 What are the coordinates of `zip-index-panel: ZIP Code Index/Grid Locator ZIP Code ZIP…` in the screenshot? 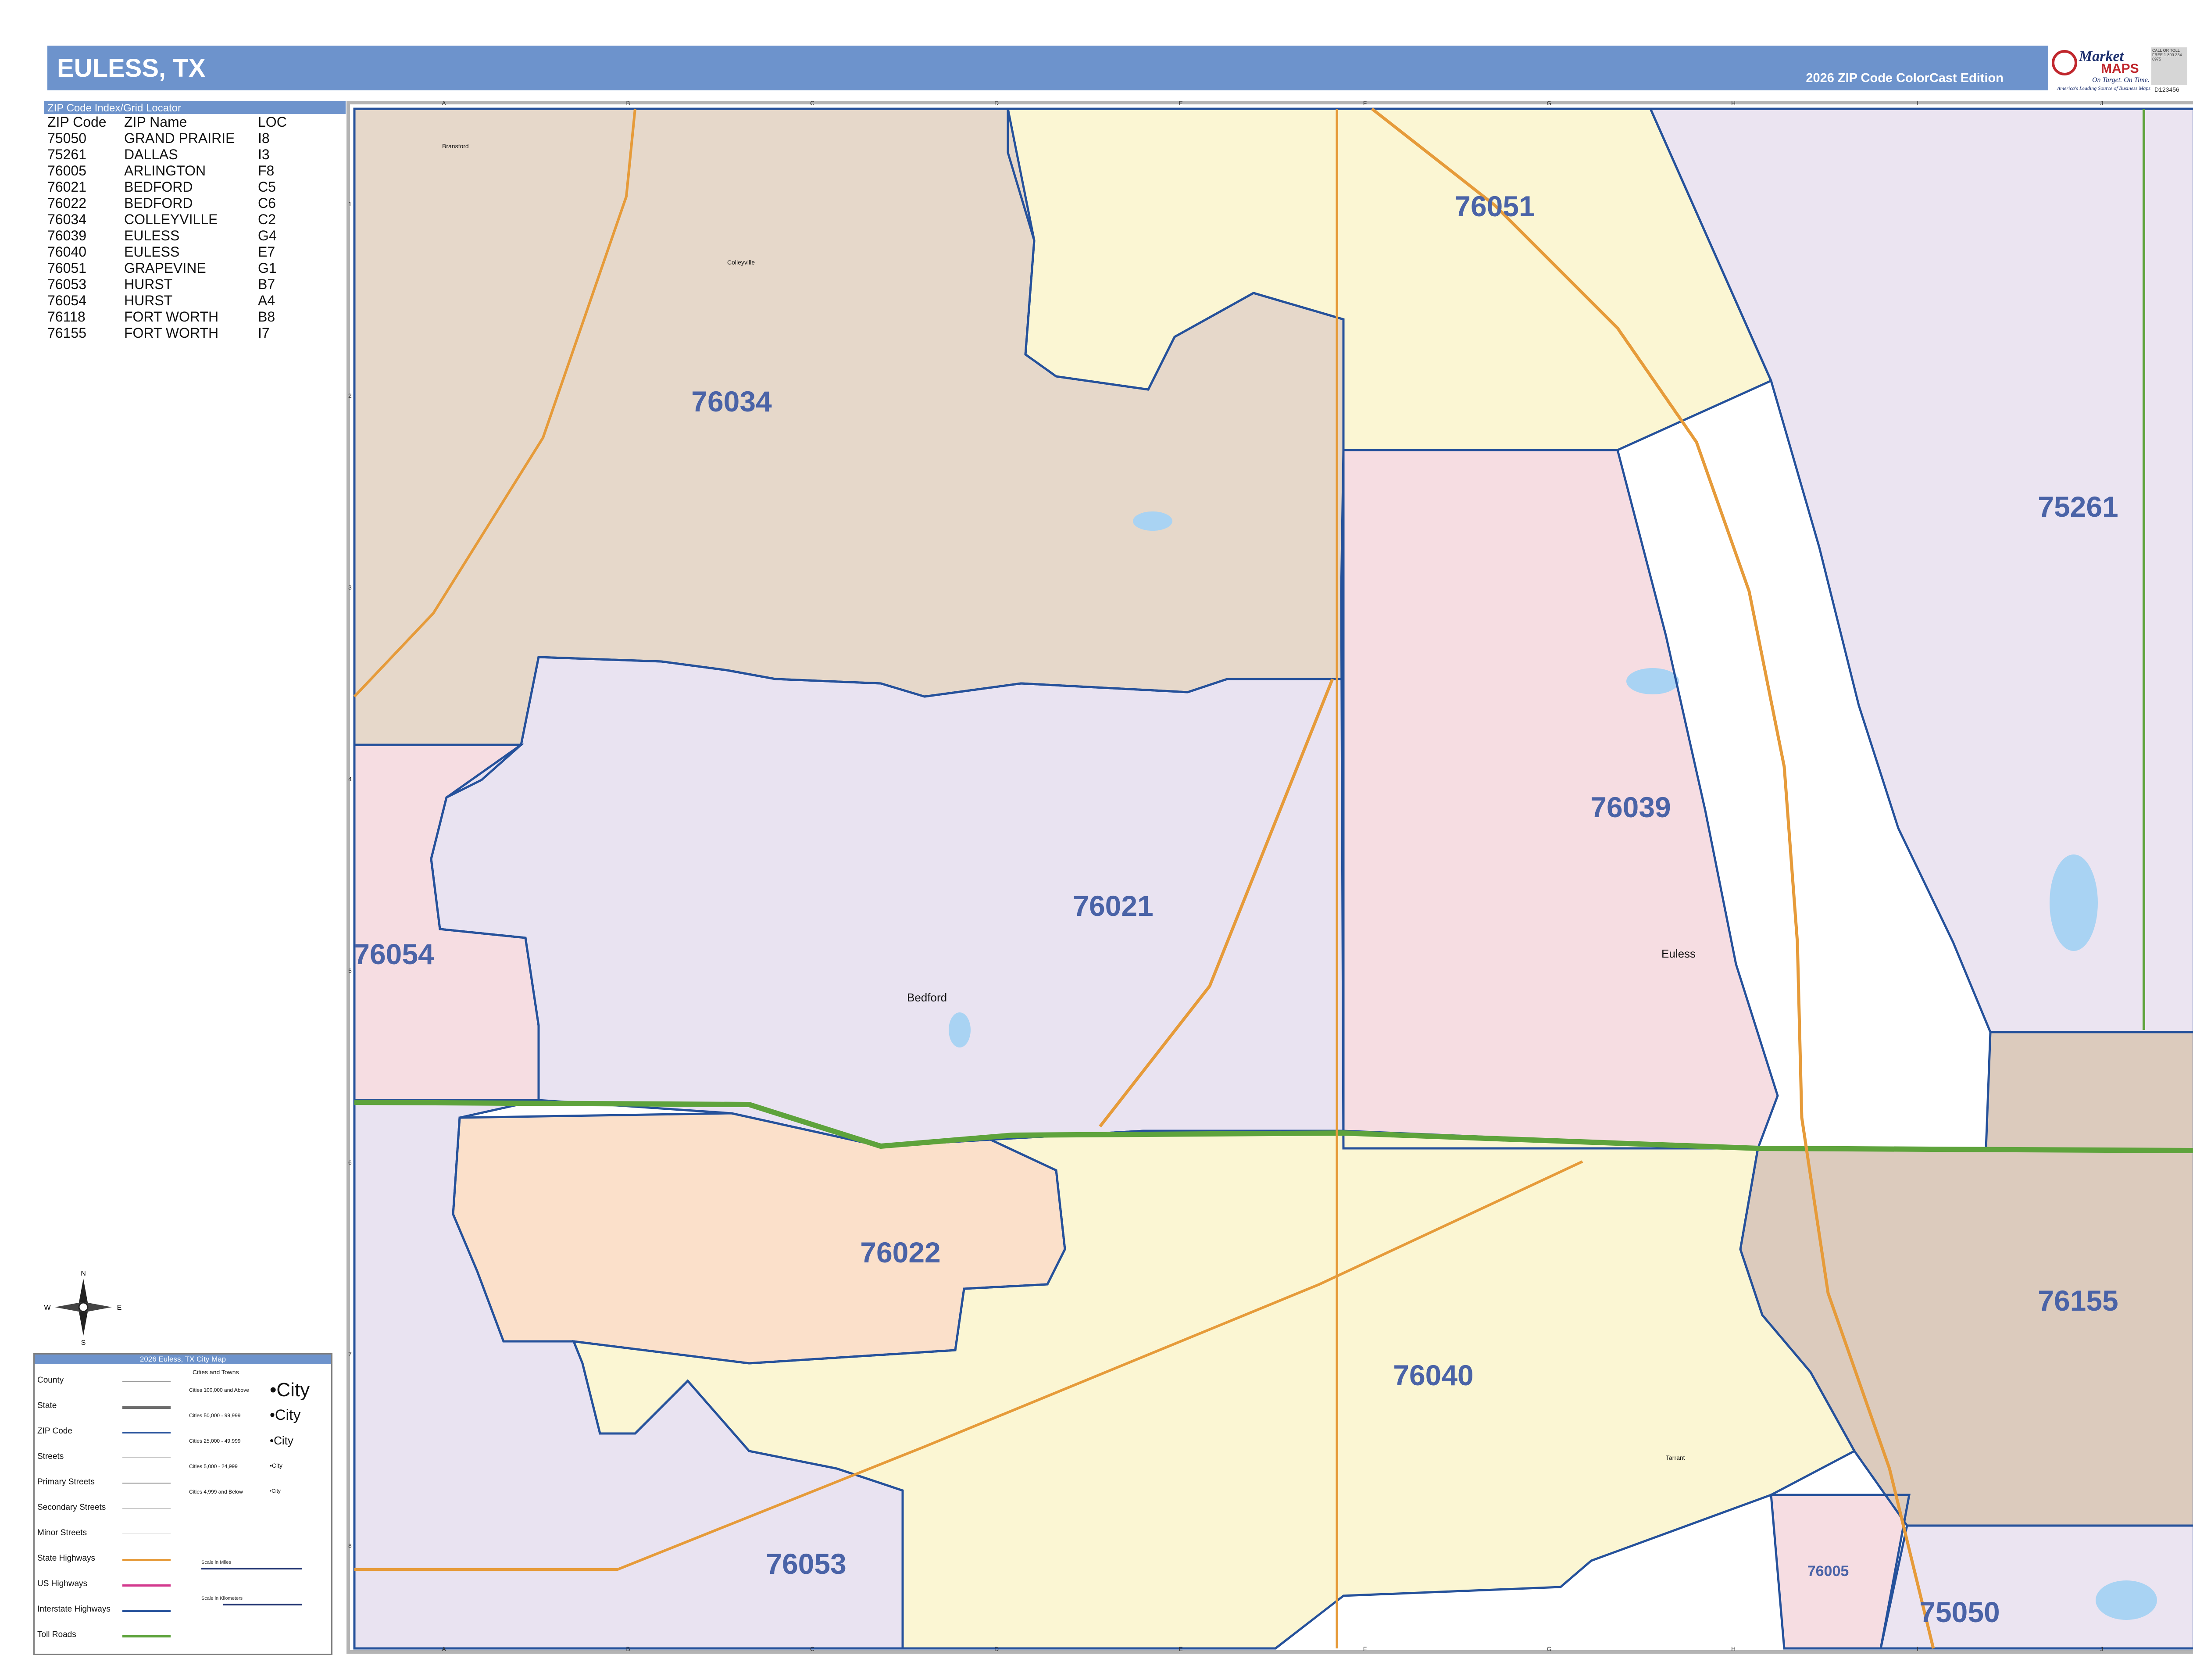 It's located at (195, 221).